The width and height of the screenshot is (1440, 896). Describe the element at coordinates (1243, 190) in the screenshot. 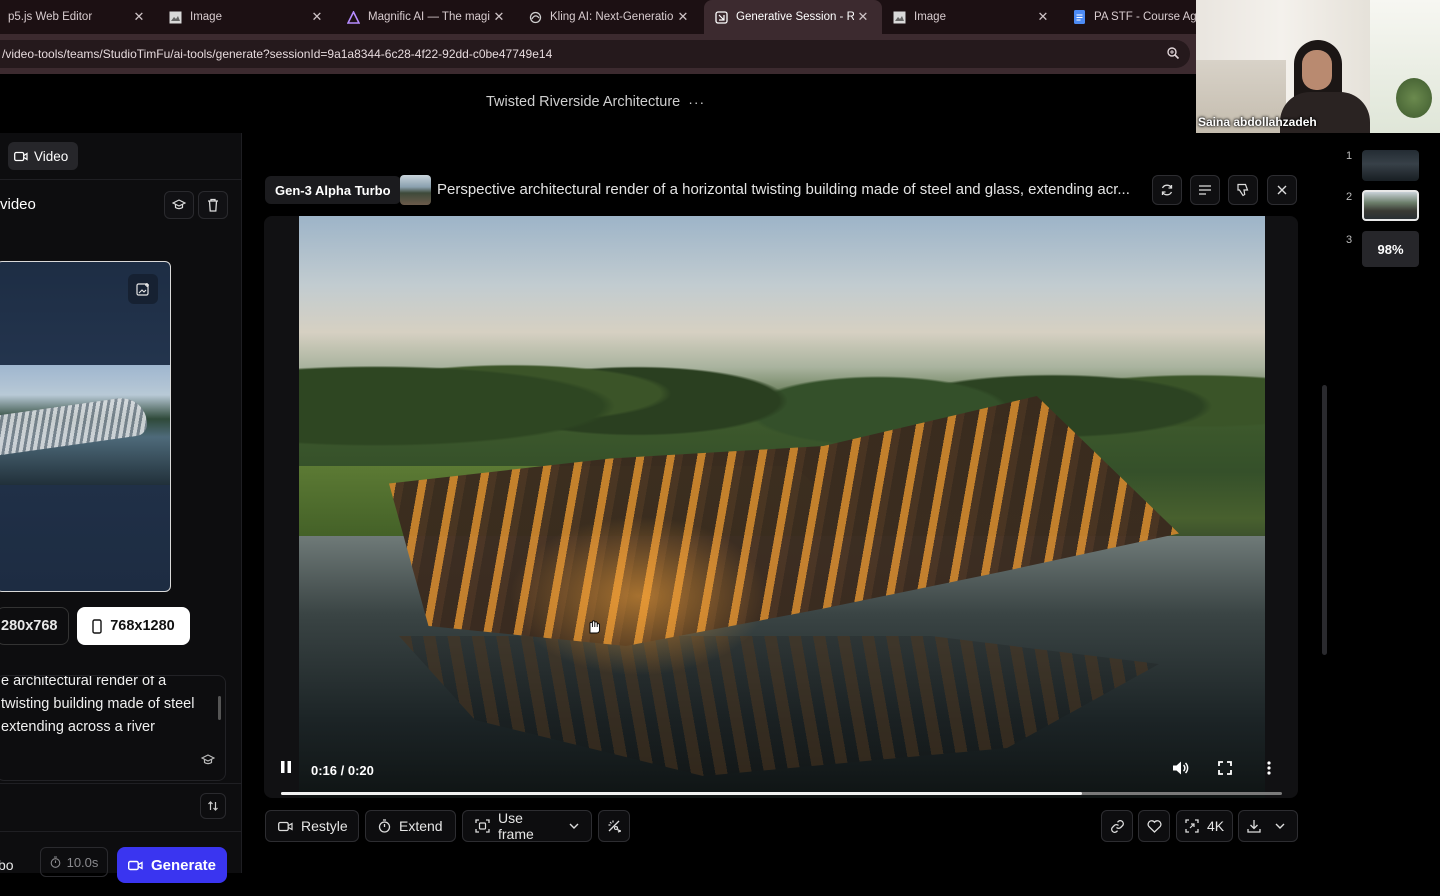

I see `dislike-button` at that location.